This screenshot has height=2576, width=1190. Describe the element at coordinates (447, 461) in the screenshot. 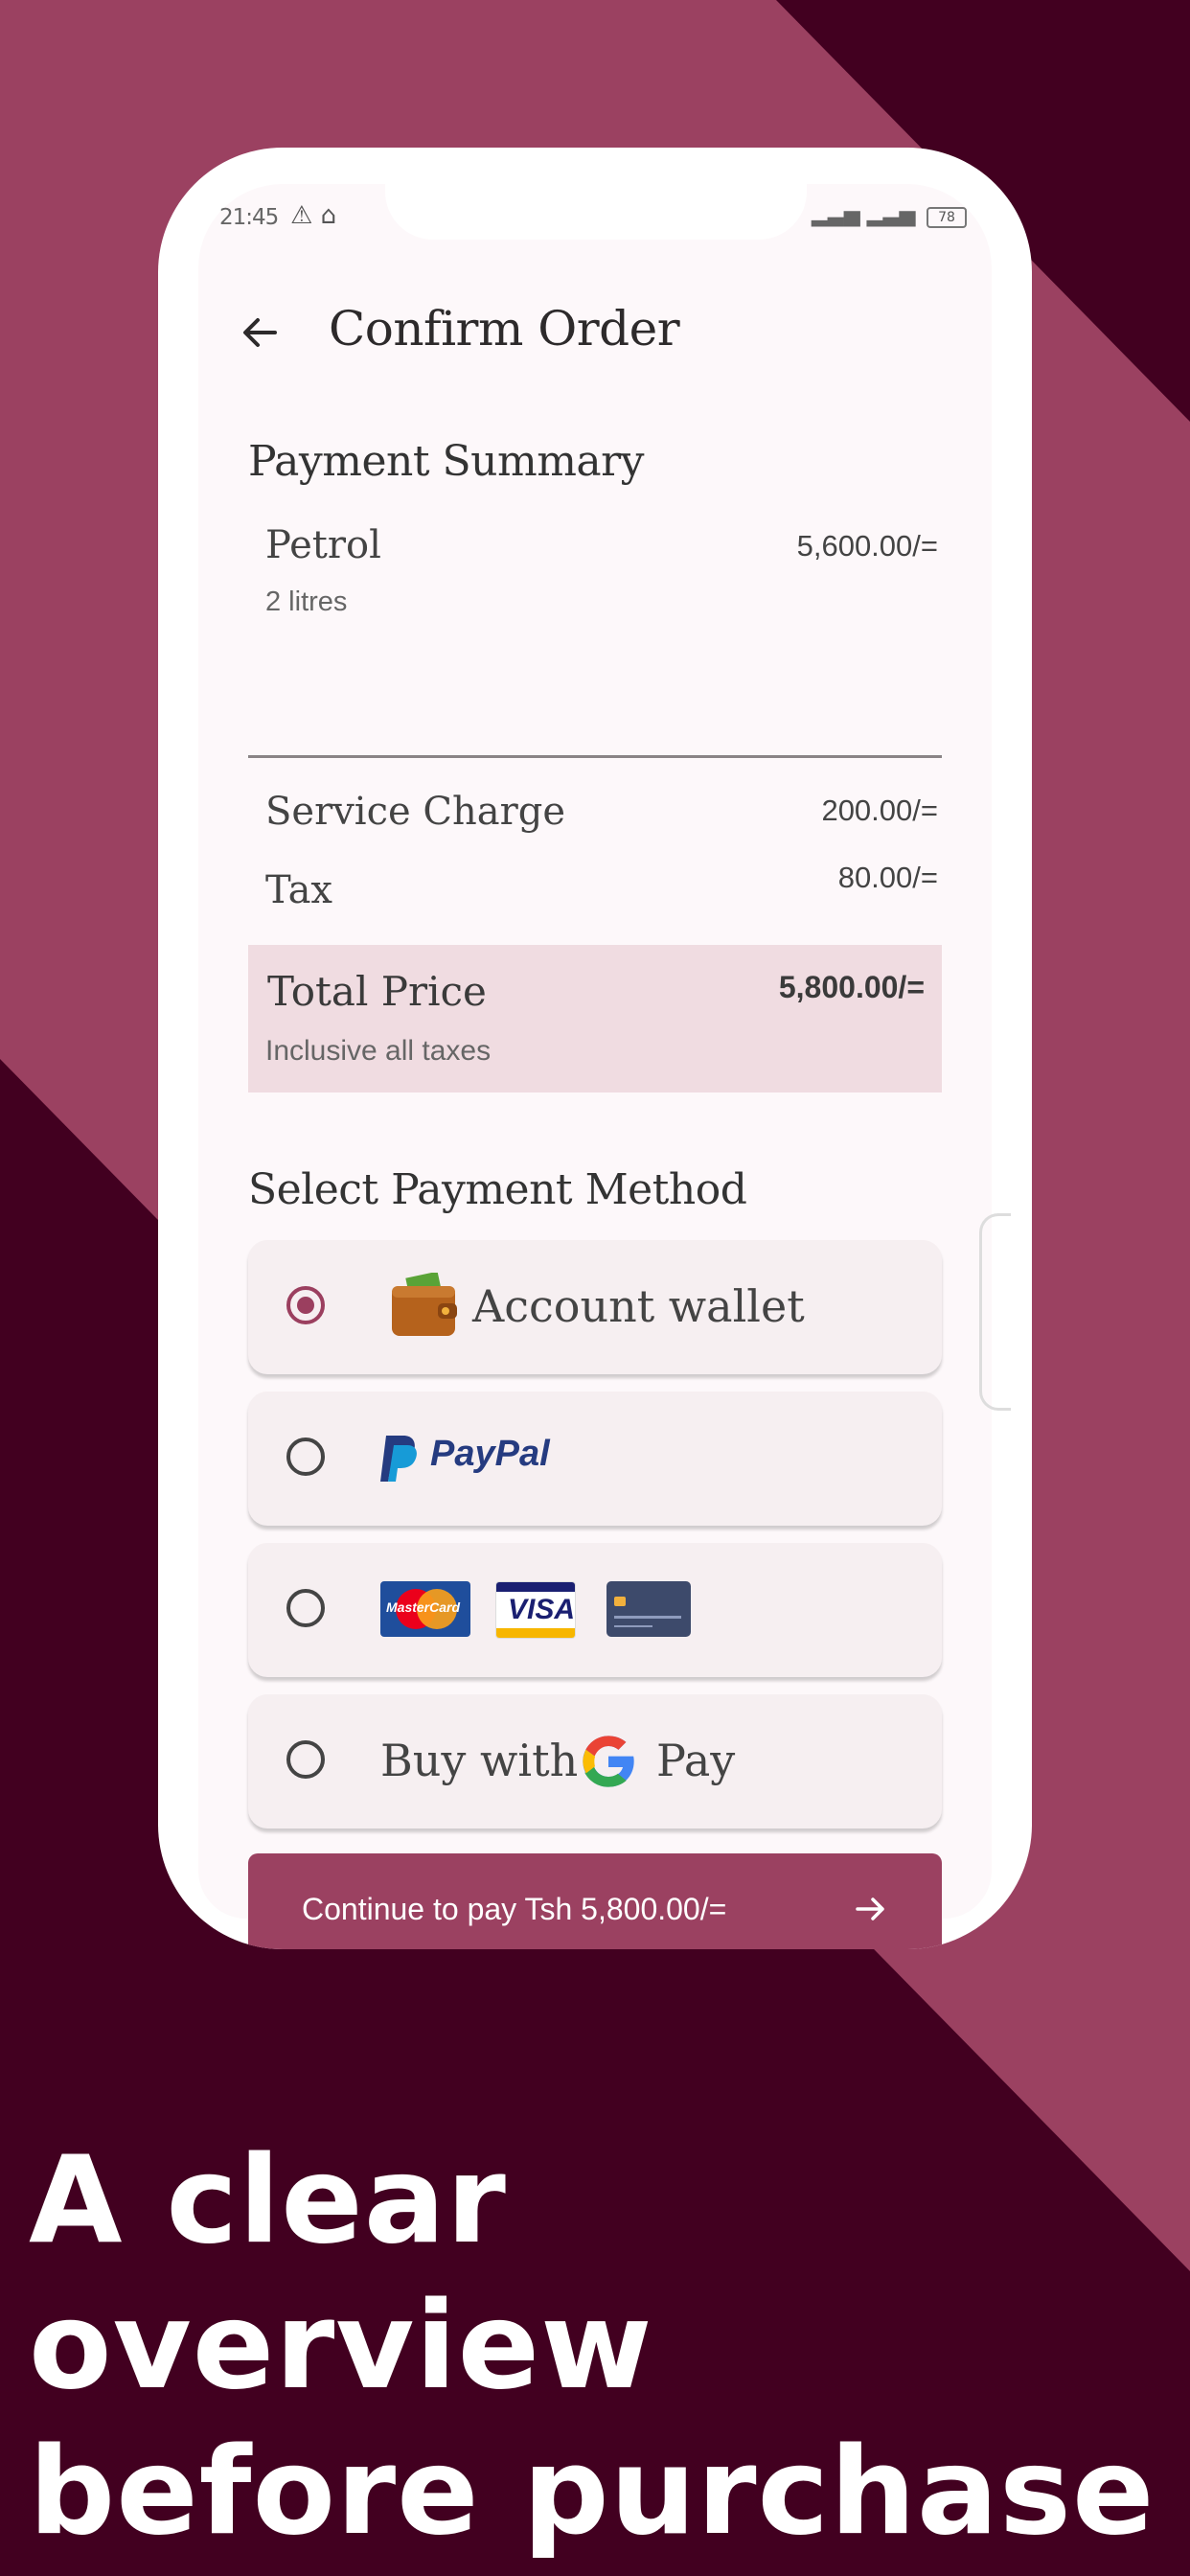

I see `payment-summary-title: Payment Summary` at that location.